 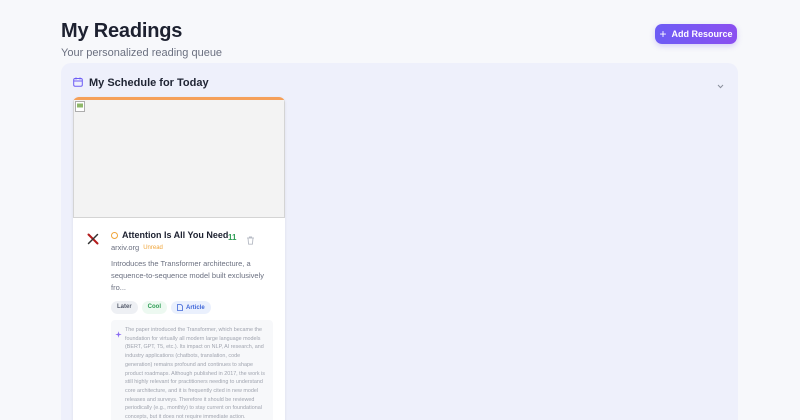 What do you see at coordinates (702, 34) in the screenshot?
I see `add-resource-label: Add Resource` at bounding box center [702, 34].